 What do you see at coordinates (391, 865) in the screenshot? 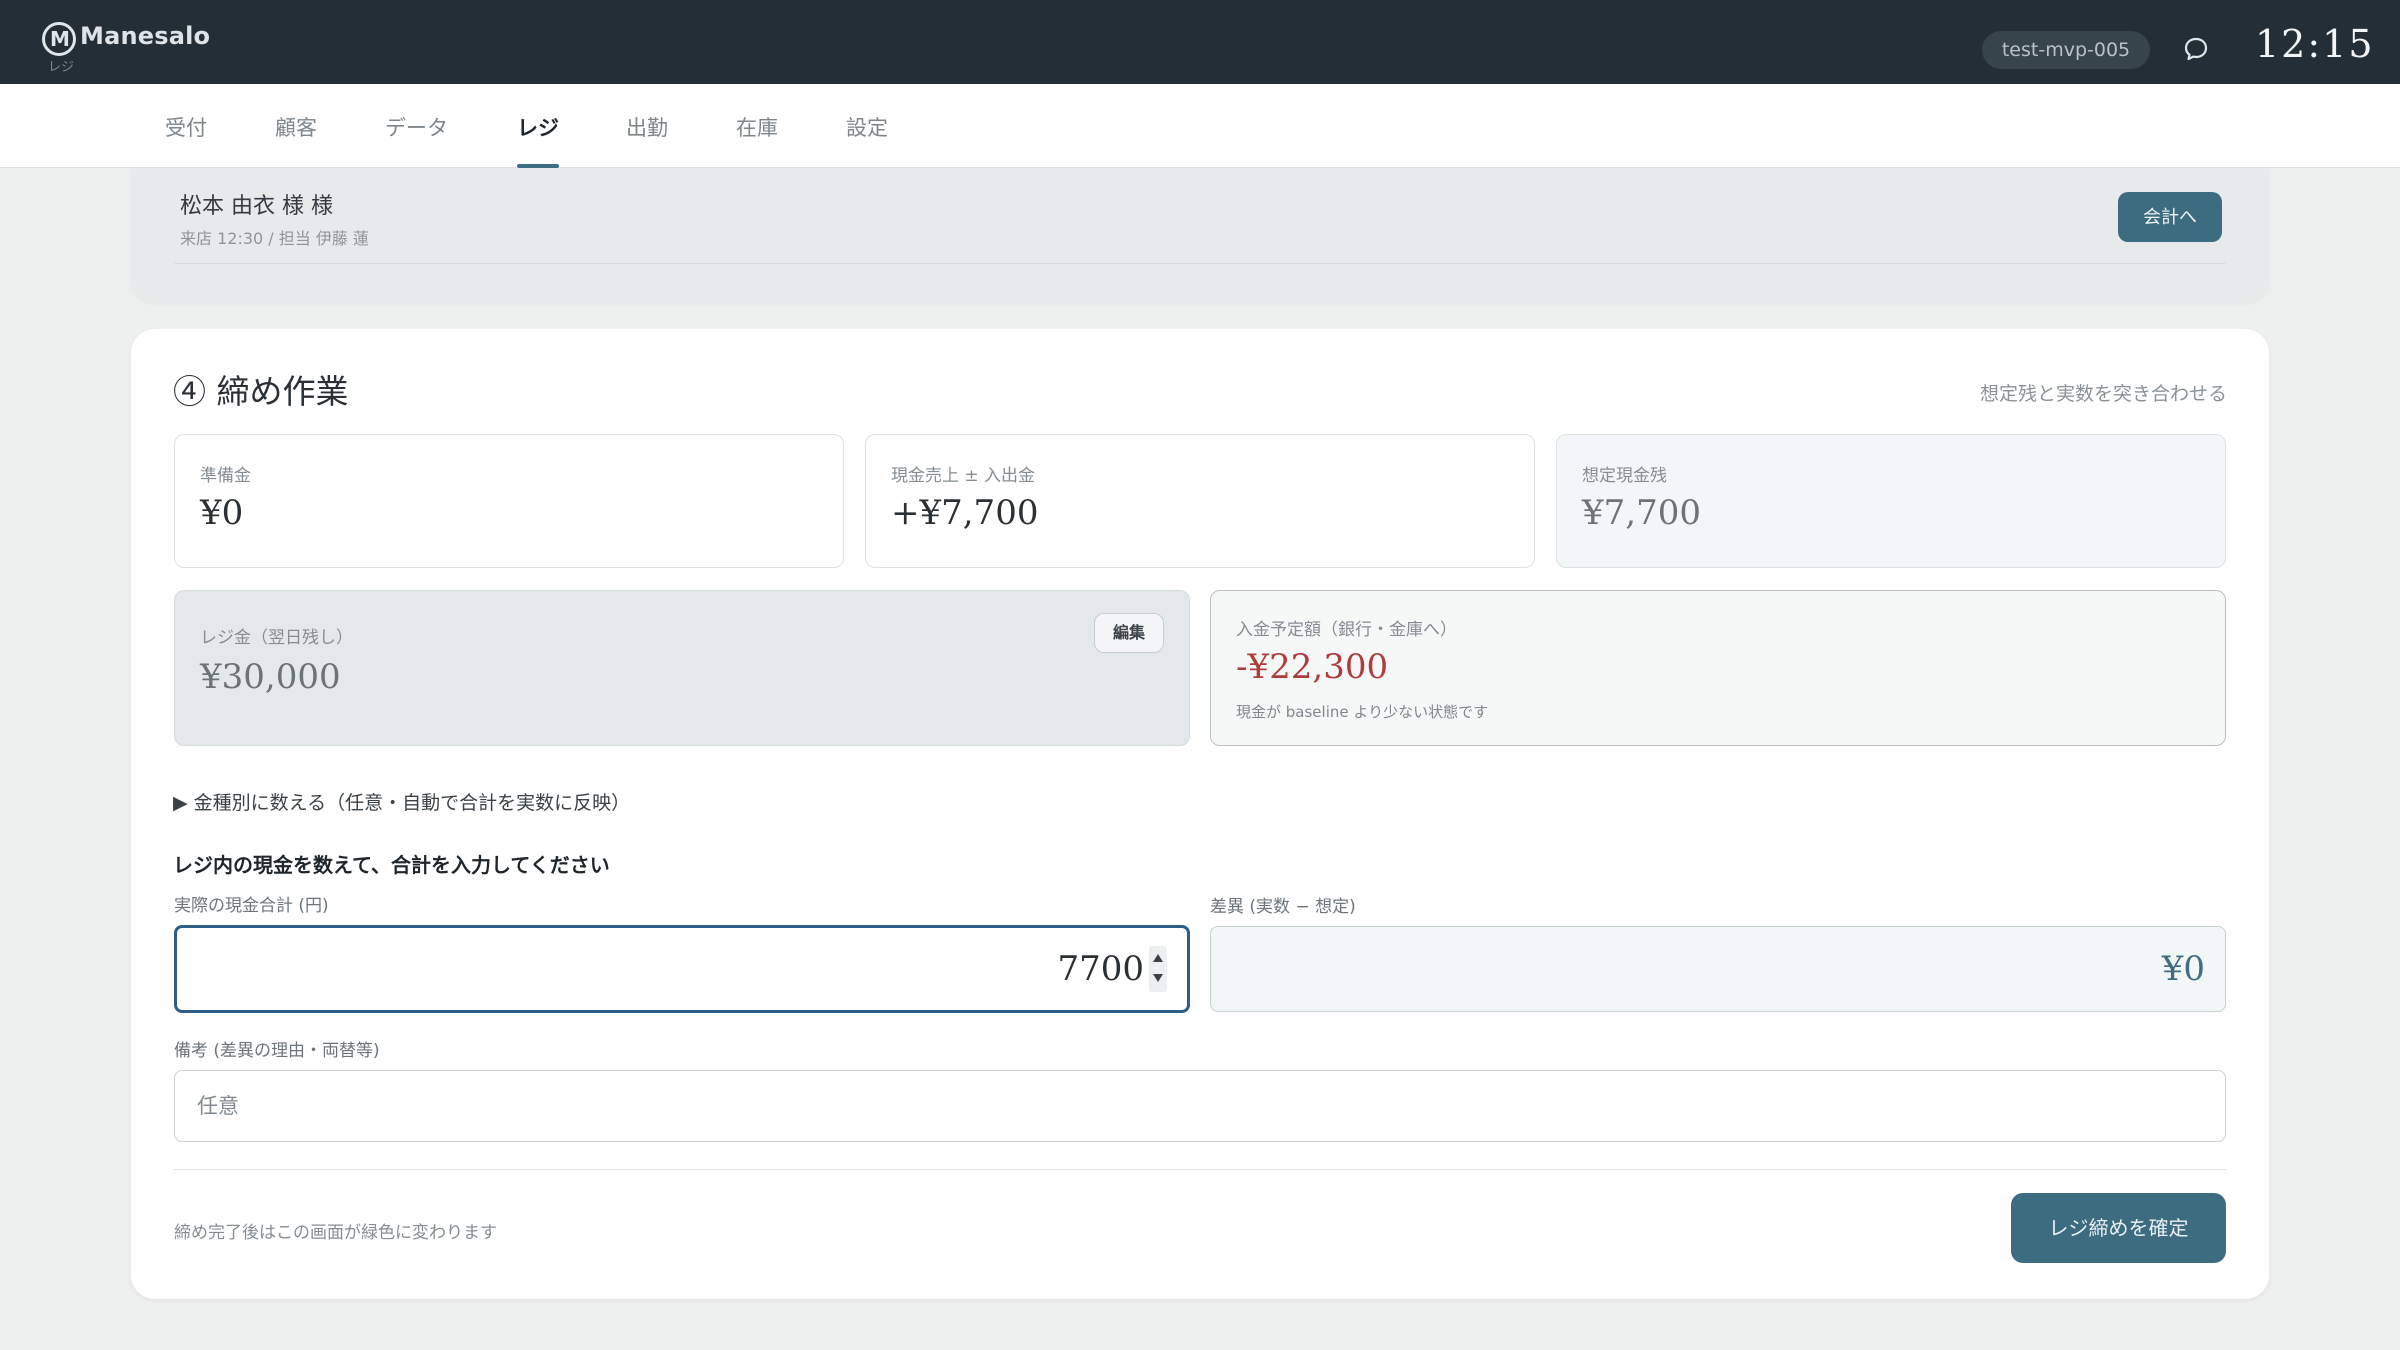
I see `count-heading: レジ内の現金を数えて、合計を入力してください` at bounding box center [391, 865].